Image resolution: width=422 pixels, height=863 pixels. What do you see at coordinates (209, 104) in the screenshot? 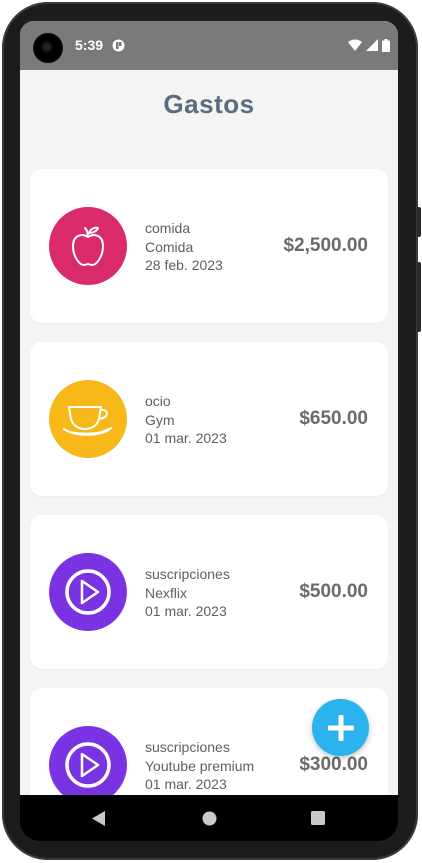
I see `page-title: Gastos` at bounding box center [209, 104].